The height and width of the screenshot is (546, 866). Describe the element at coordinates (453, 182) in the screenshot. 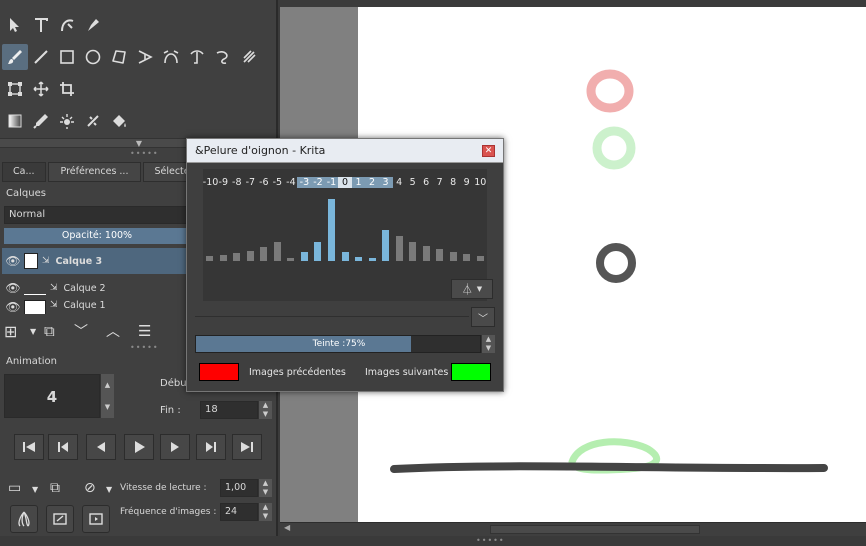

I see `onion-frame-8-toggle: 8` at that location.